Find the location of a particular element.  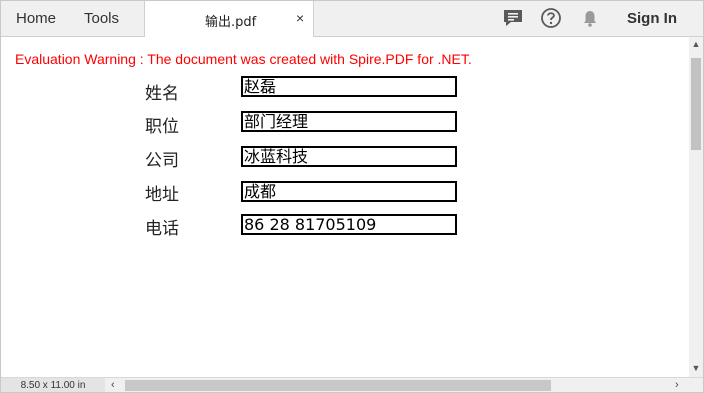

field-label-phone: 电话 is located at coordinates (162, 229).